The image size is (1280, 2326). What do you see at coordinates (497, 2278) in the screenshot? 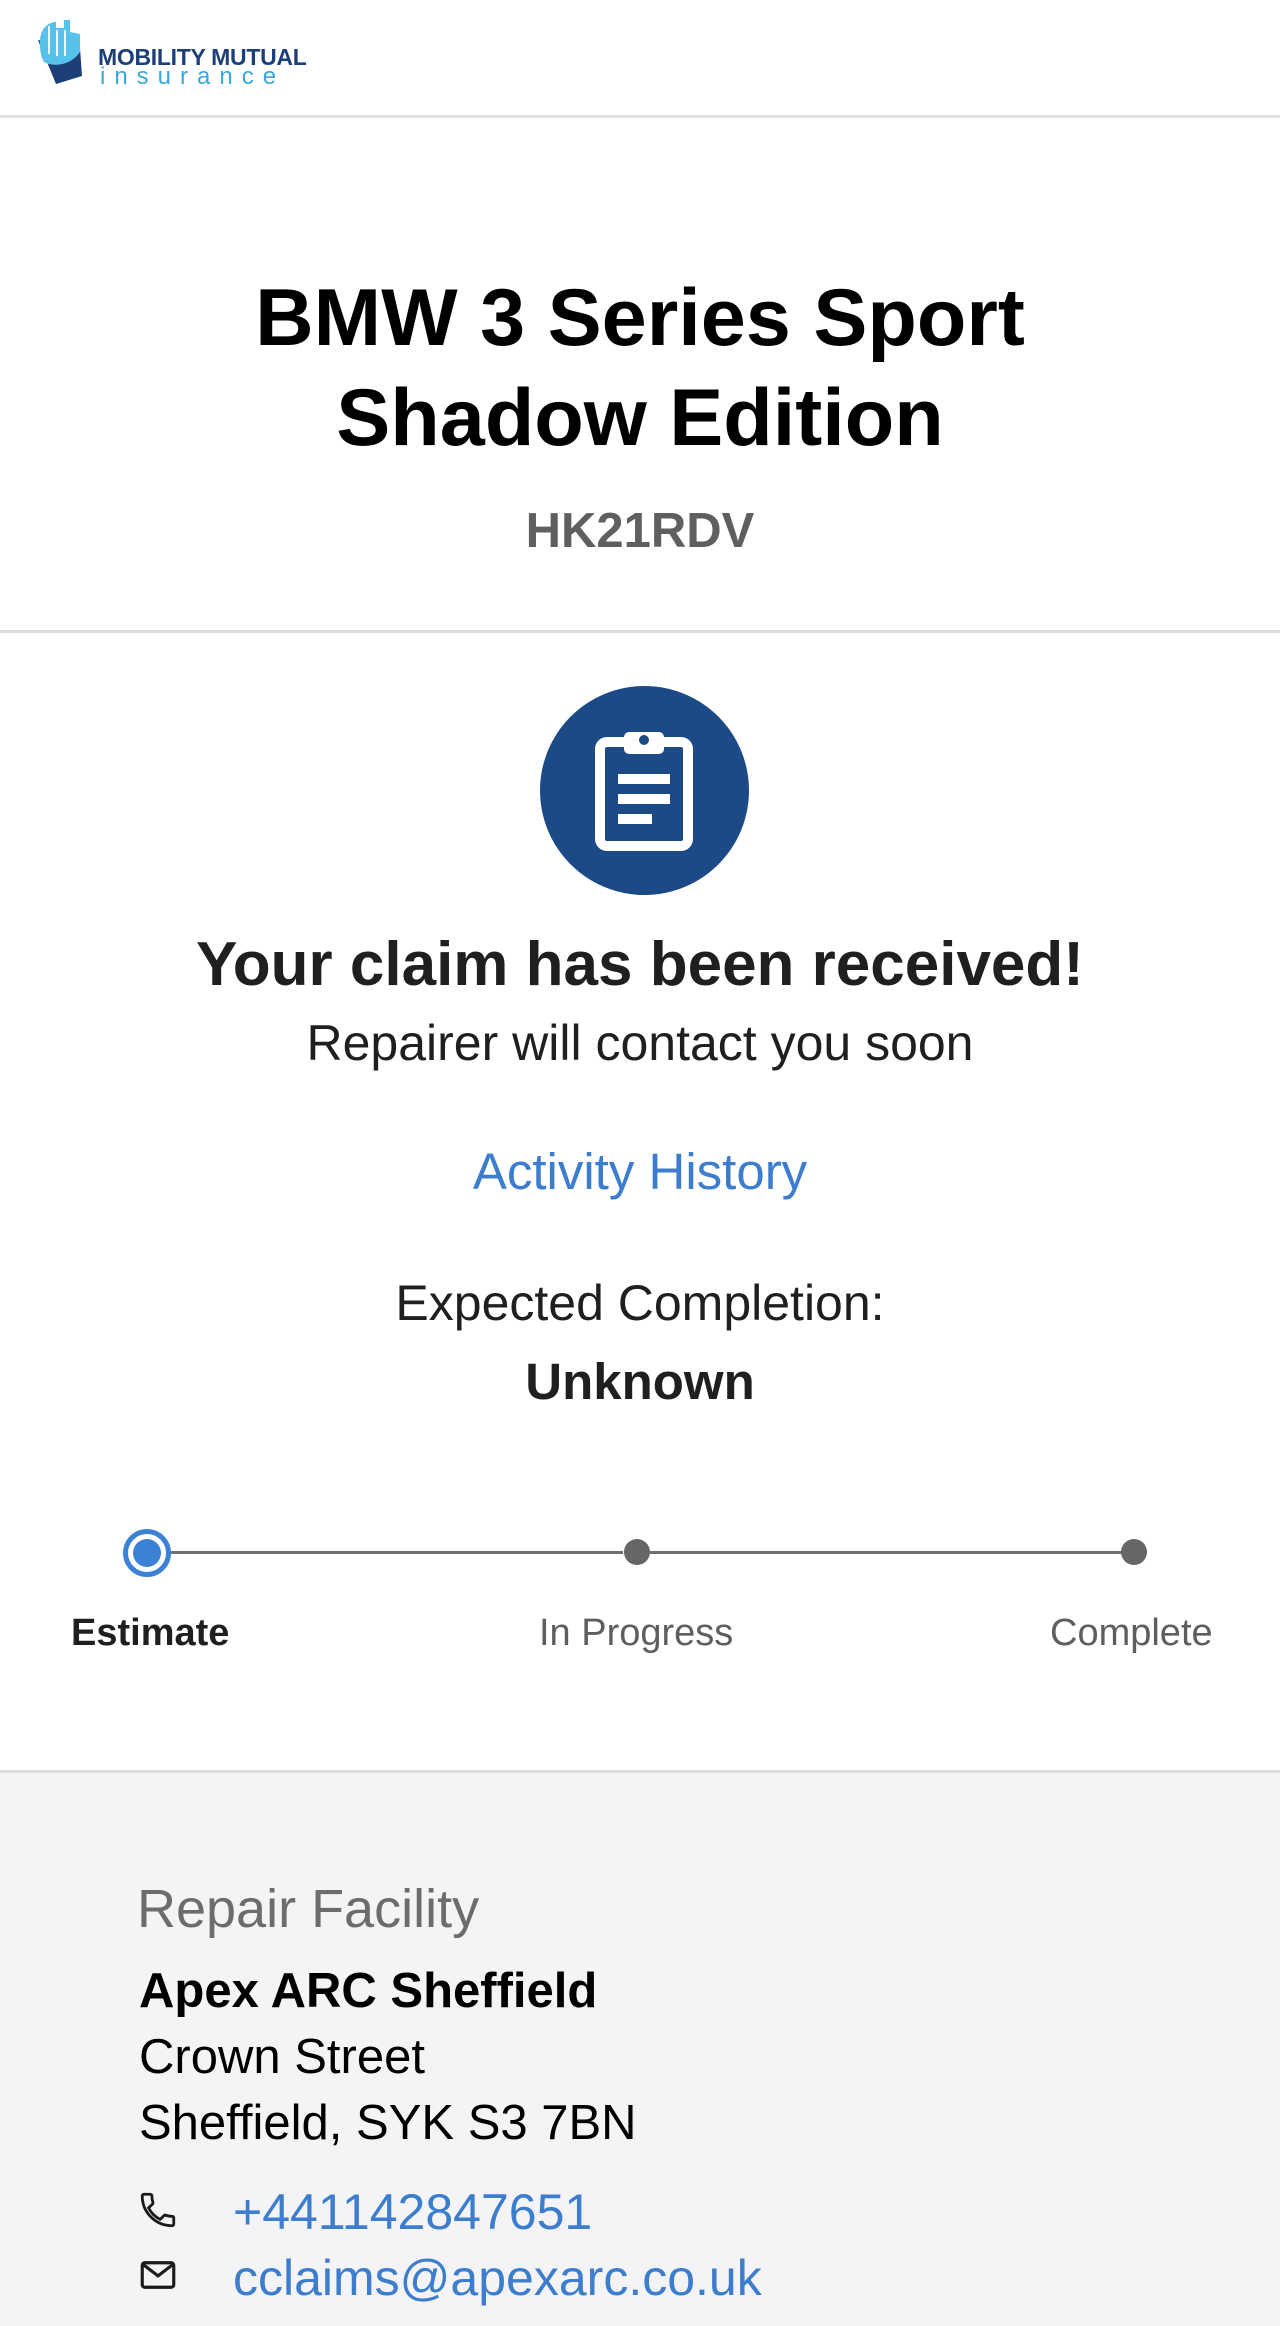
I see `facility-email-link: cclaims@apexarc.co.uk` at bounding box center [497, 2278].